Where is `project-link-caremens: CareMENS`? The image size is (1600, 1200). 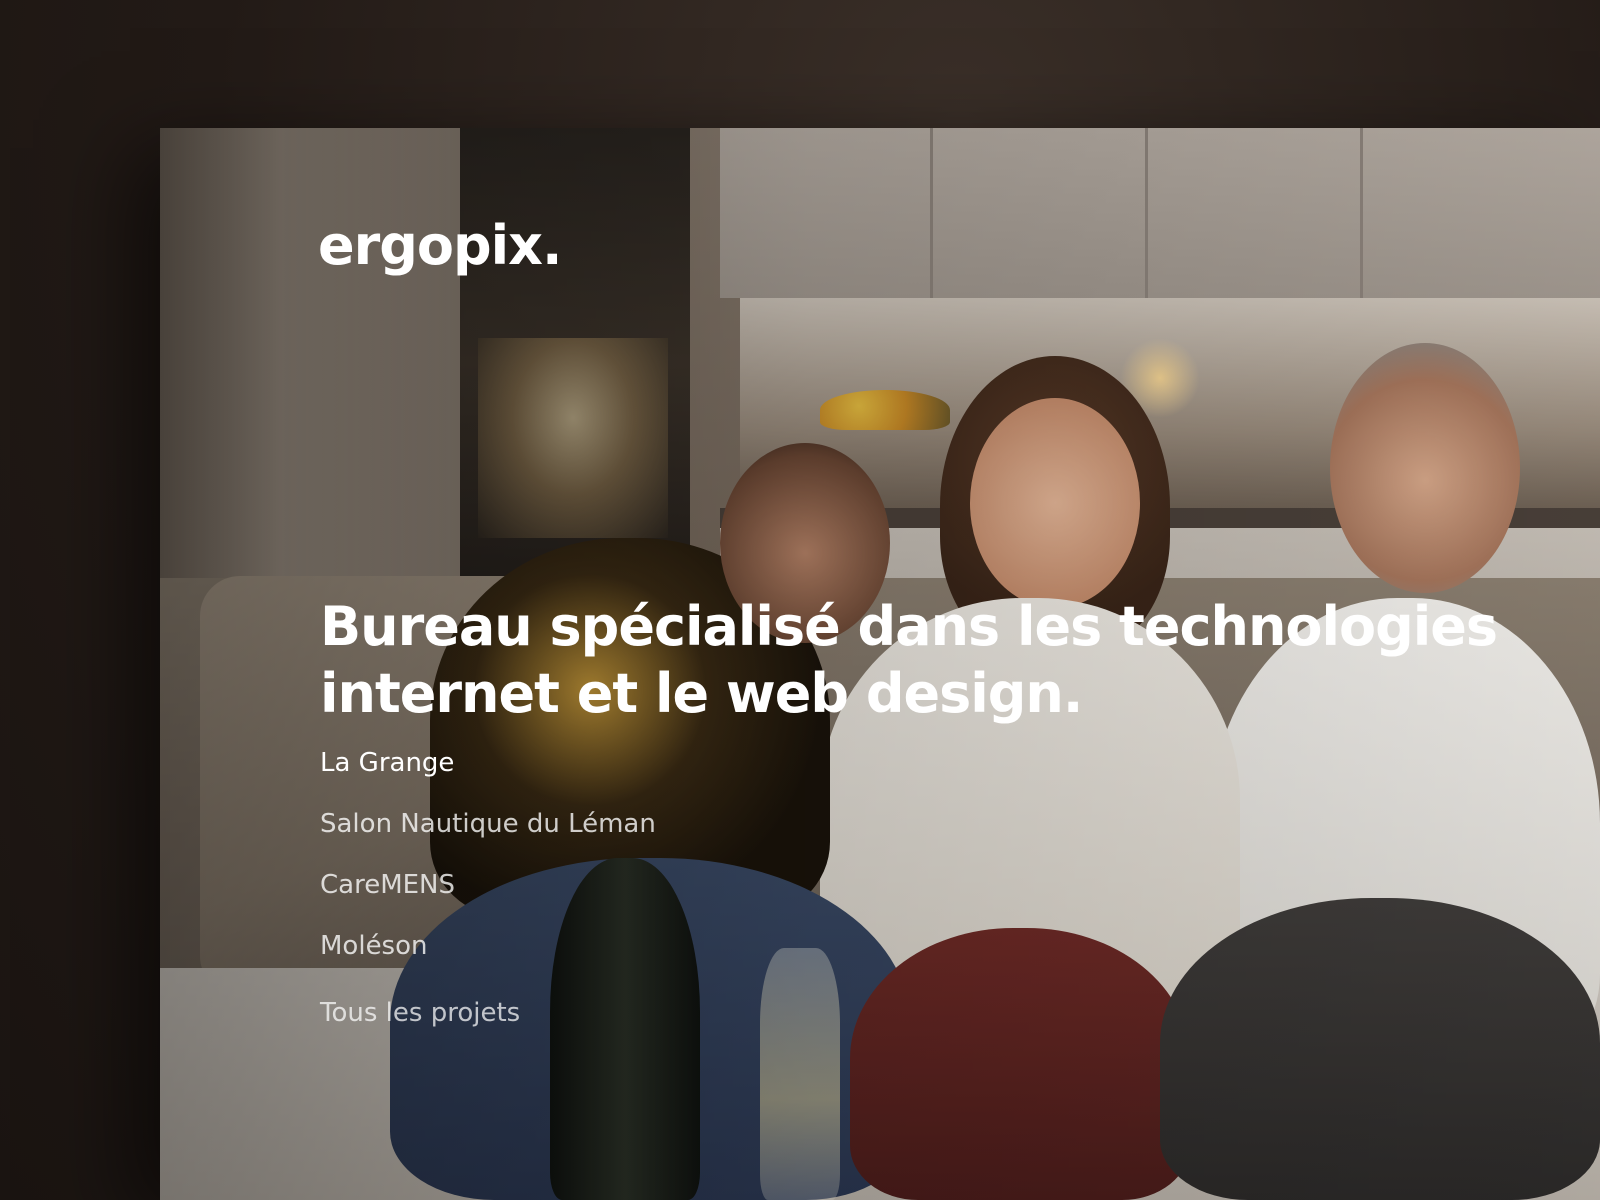 project-link-caremens: CareMENS is located at coordinates (488, 885).